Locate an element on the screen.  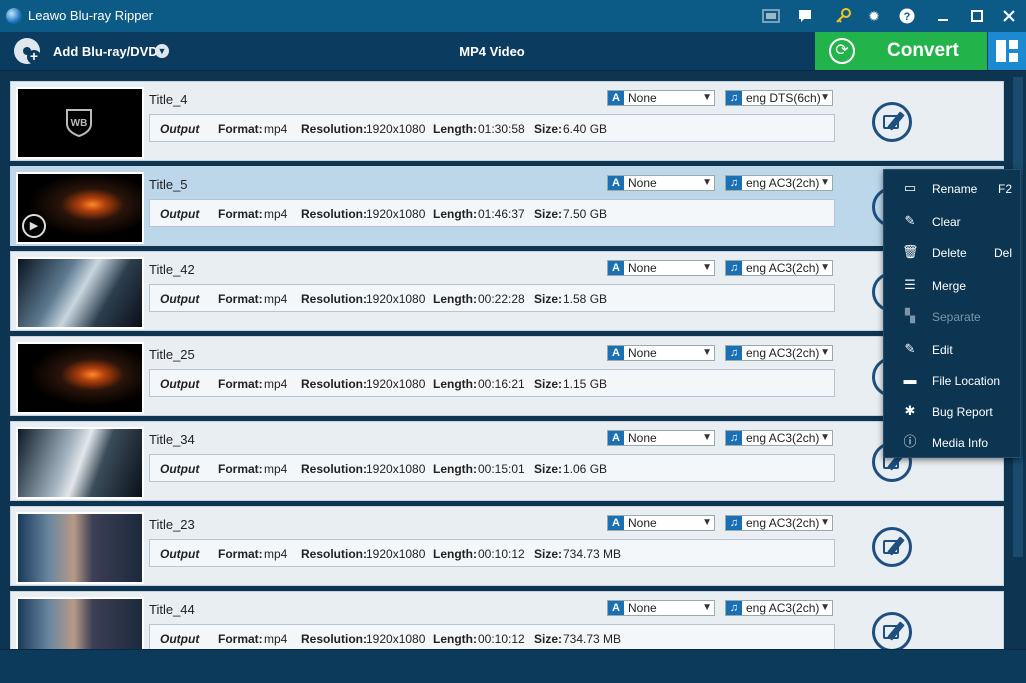
menu-item-clear: ✎ Clear is located at coordinates (952, 221).